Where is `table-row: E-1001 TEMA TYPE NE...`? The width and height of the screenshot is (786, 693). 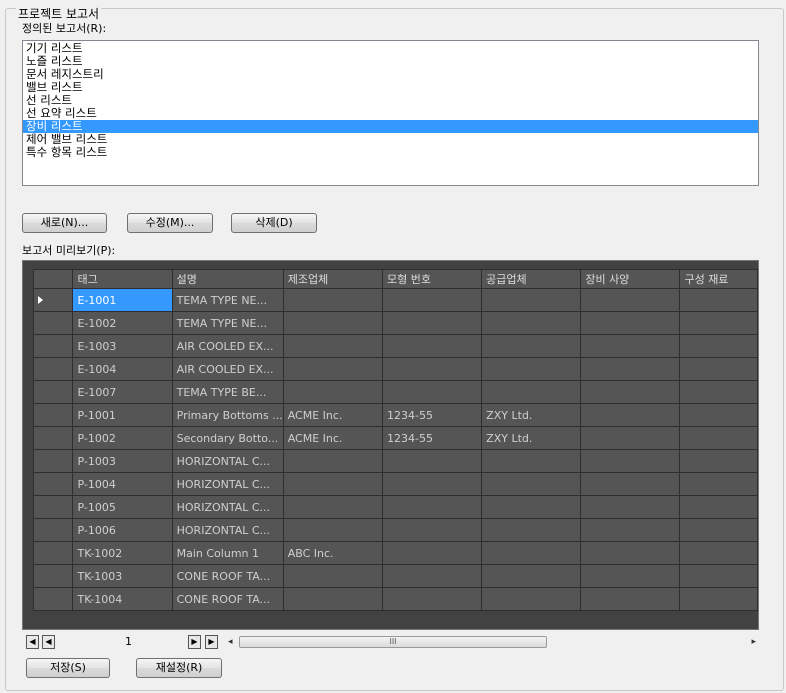
table-row: E-1001 TEMA TYPE NE... is located at coordinates (395, 300).